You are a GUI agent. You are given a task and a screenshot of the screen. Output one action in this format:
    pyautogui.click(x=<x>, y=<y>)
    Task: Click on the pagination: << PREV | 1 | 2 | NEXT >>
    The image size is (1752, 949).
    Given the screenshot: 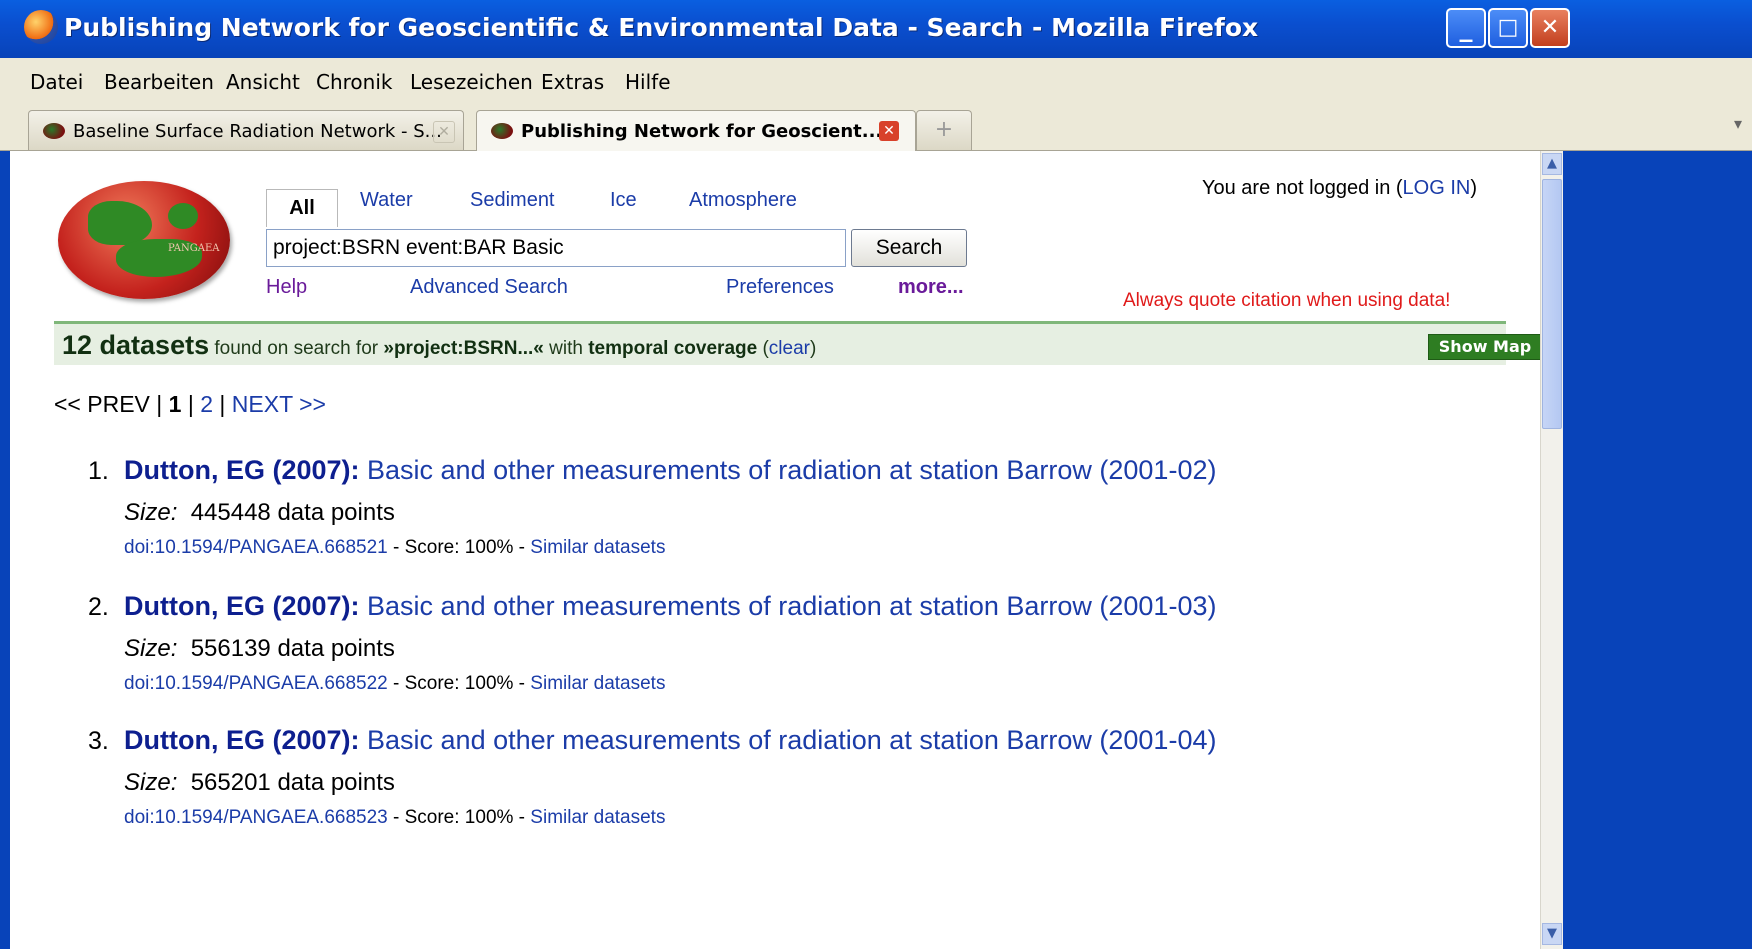 What is the action you would take?
    pyautogui.click(x=190, y=404)
    